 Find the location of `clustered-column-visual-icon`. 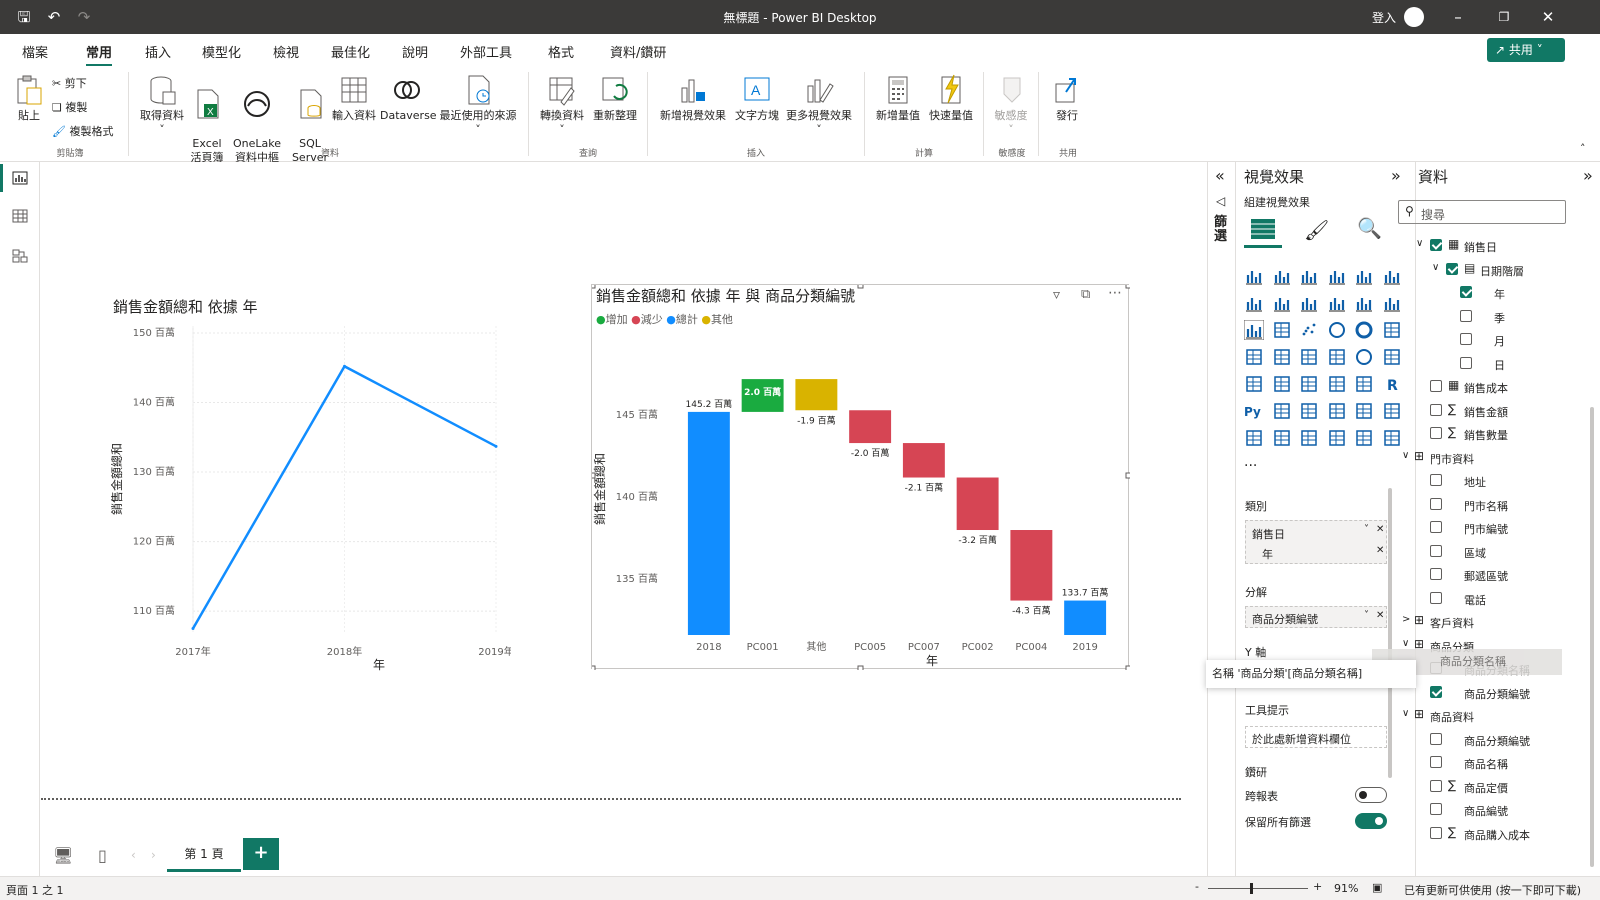

clustered-column-visual-icon is located at coordinates (1337, 276).